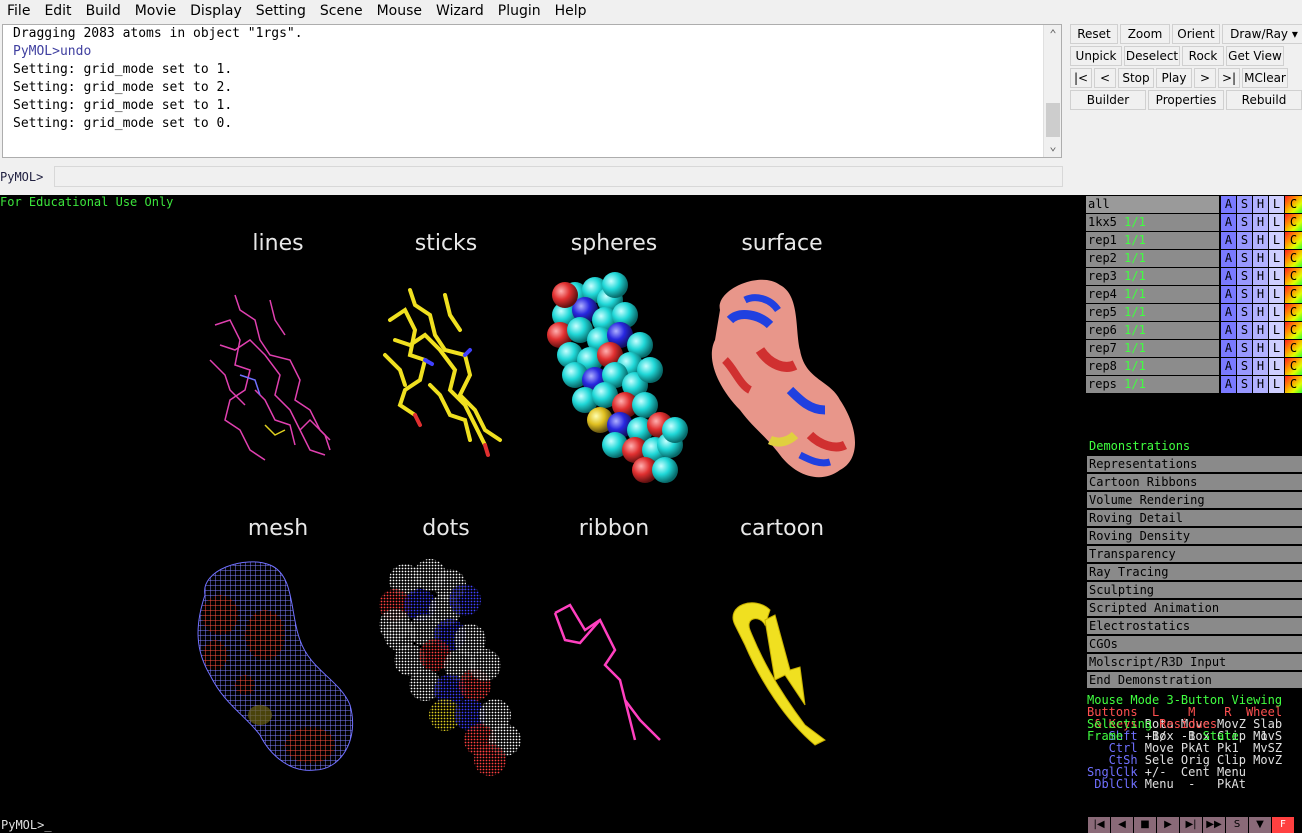  Describe the element at coordinates (1152, 384) in the screenshot. I see `object-name: reps 1/1` at that location.